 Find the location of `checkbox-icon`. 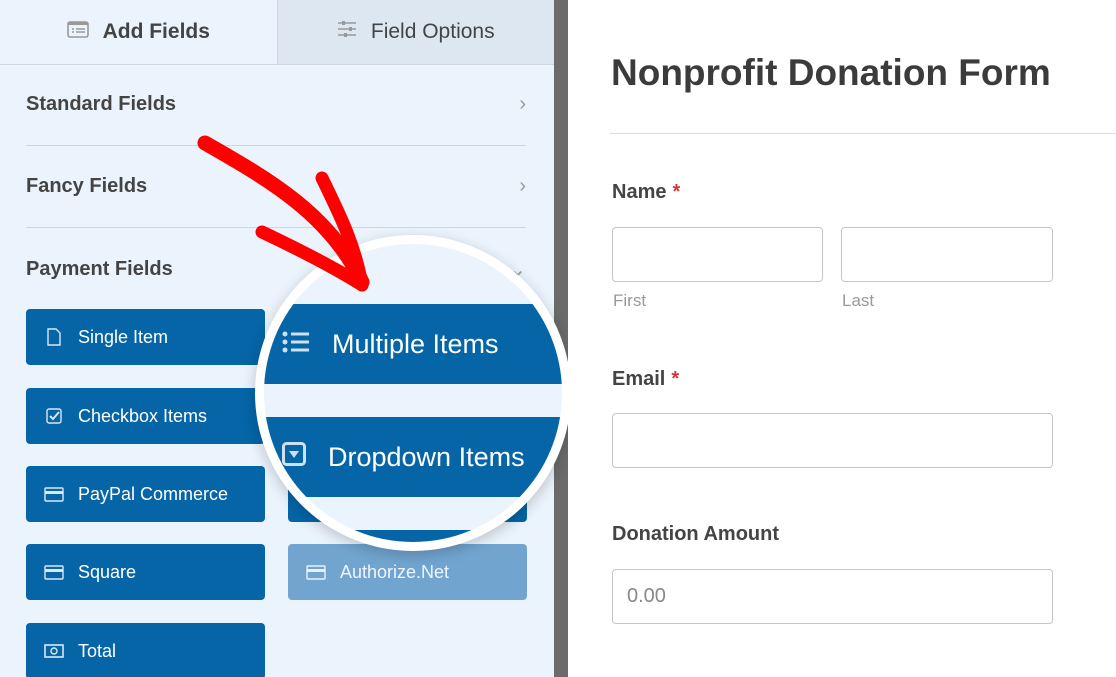

checkbox-icon is located at coordinates (54, 416).